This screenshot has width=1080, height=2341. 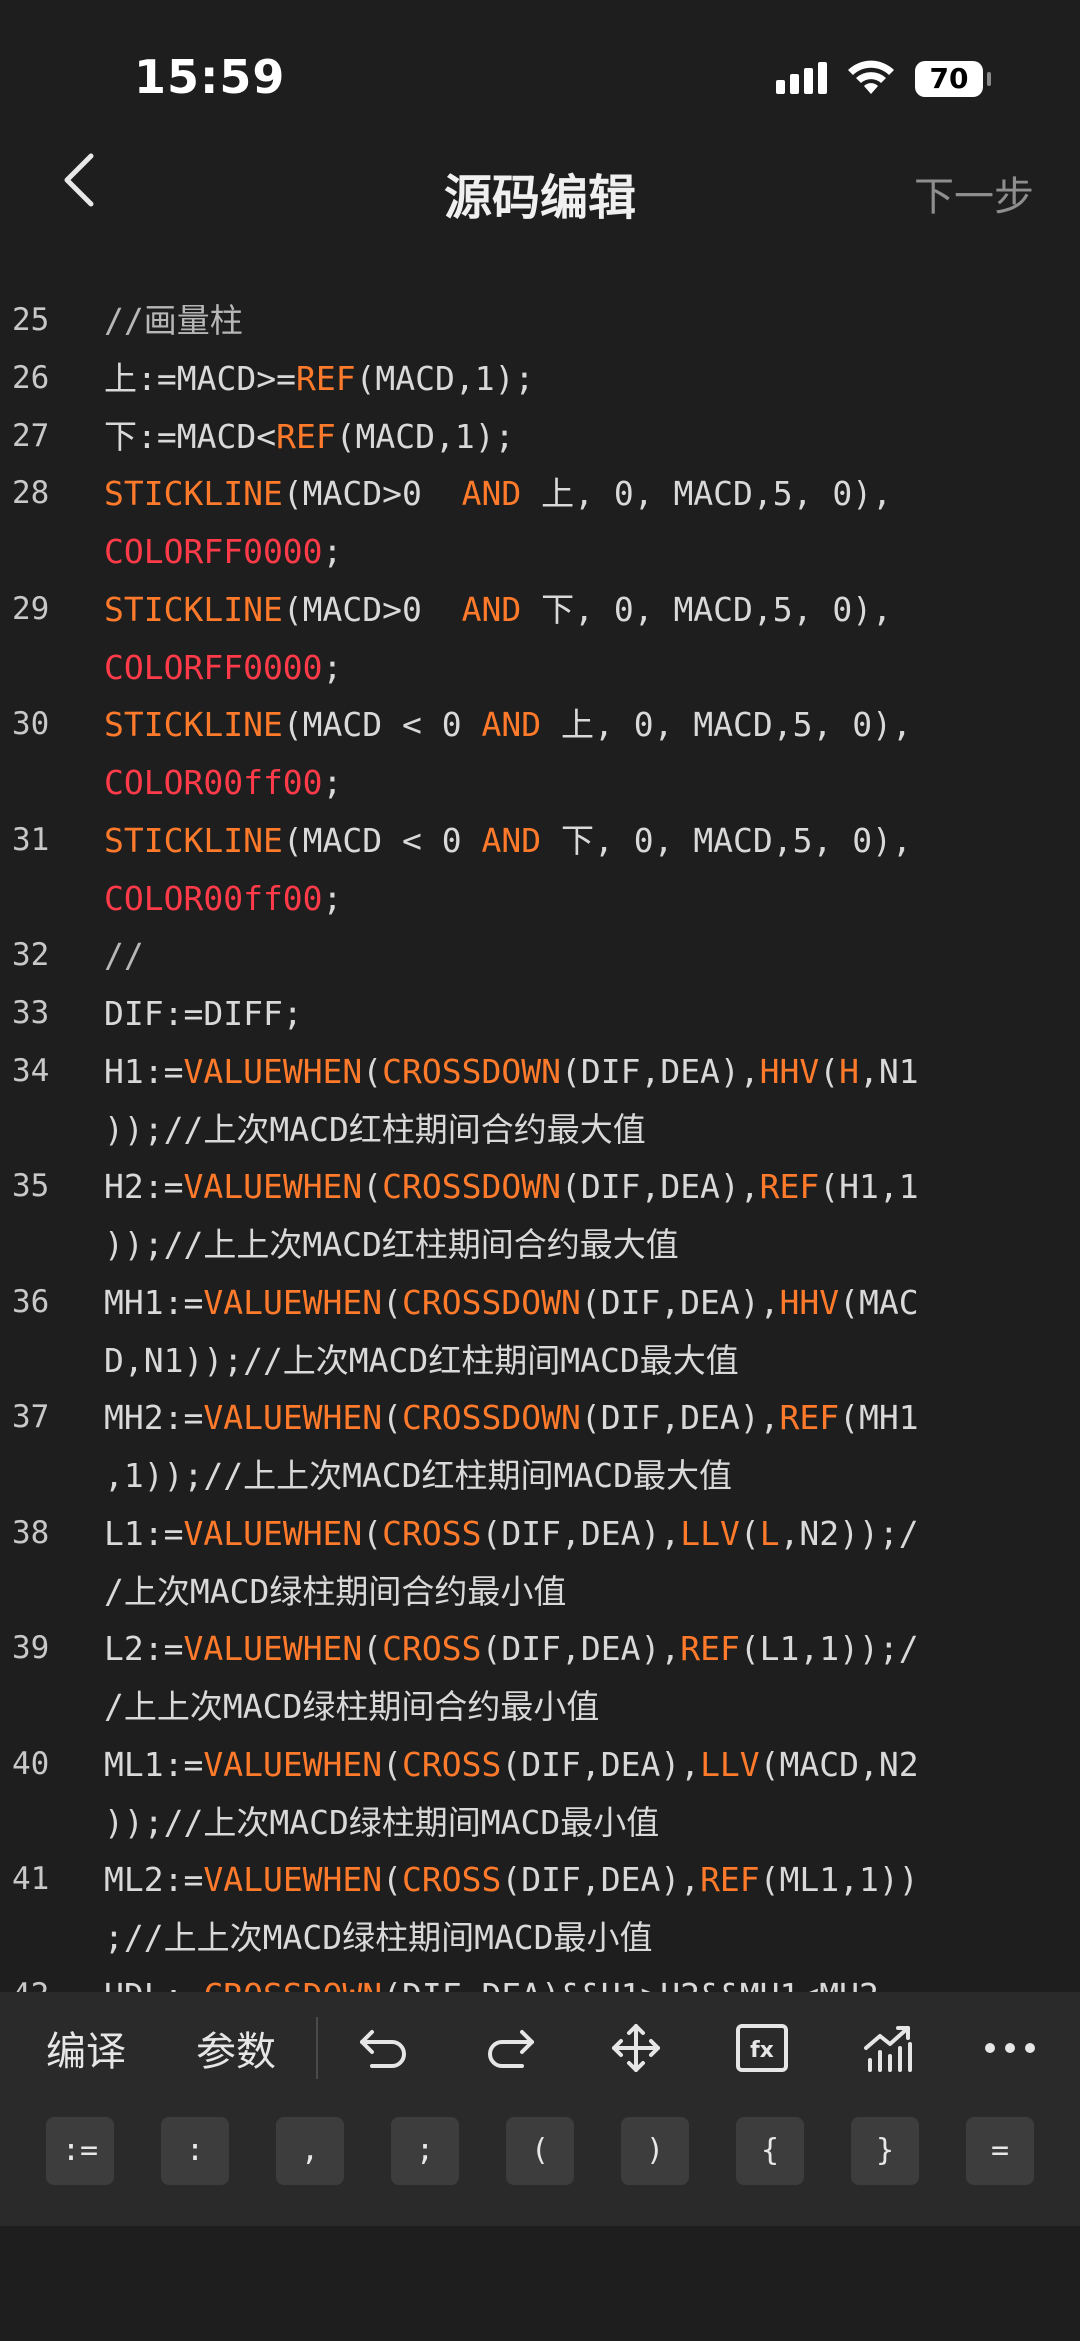 I want to click on move-button, so click(x=636, y=2048).